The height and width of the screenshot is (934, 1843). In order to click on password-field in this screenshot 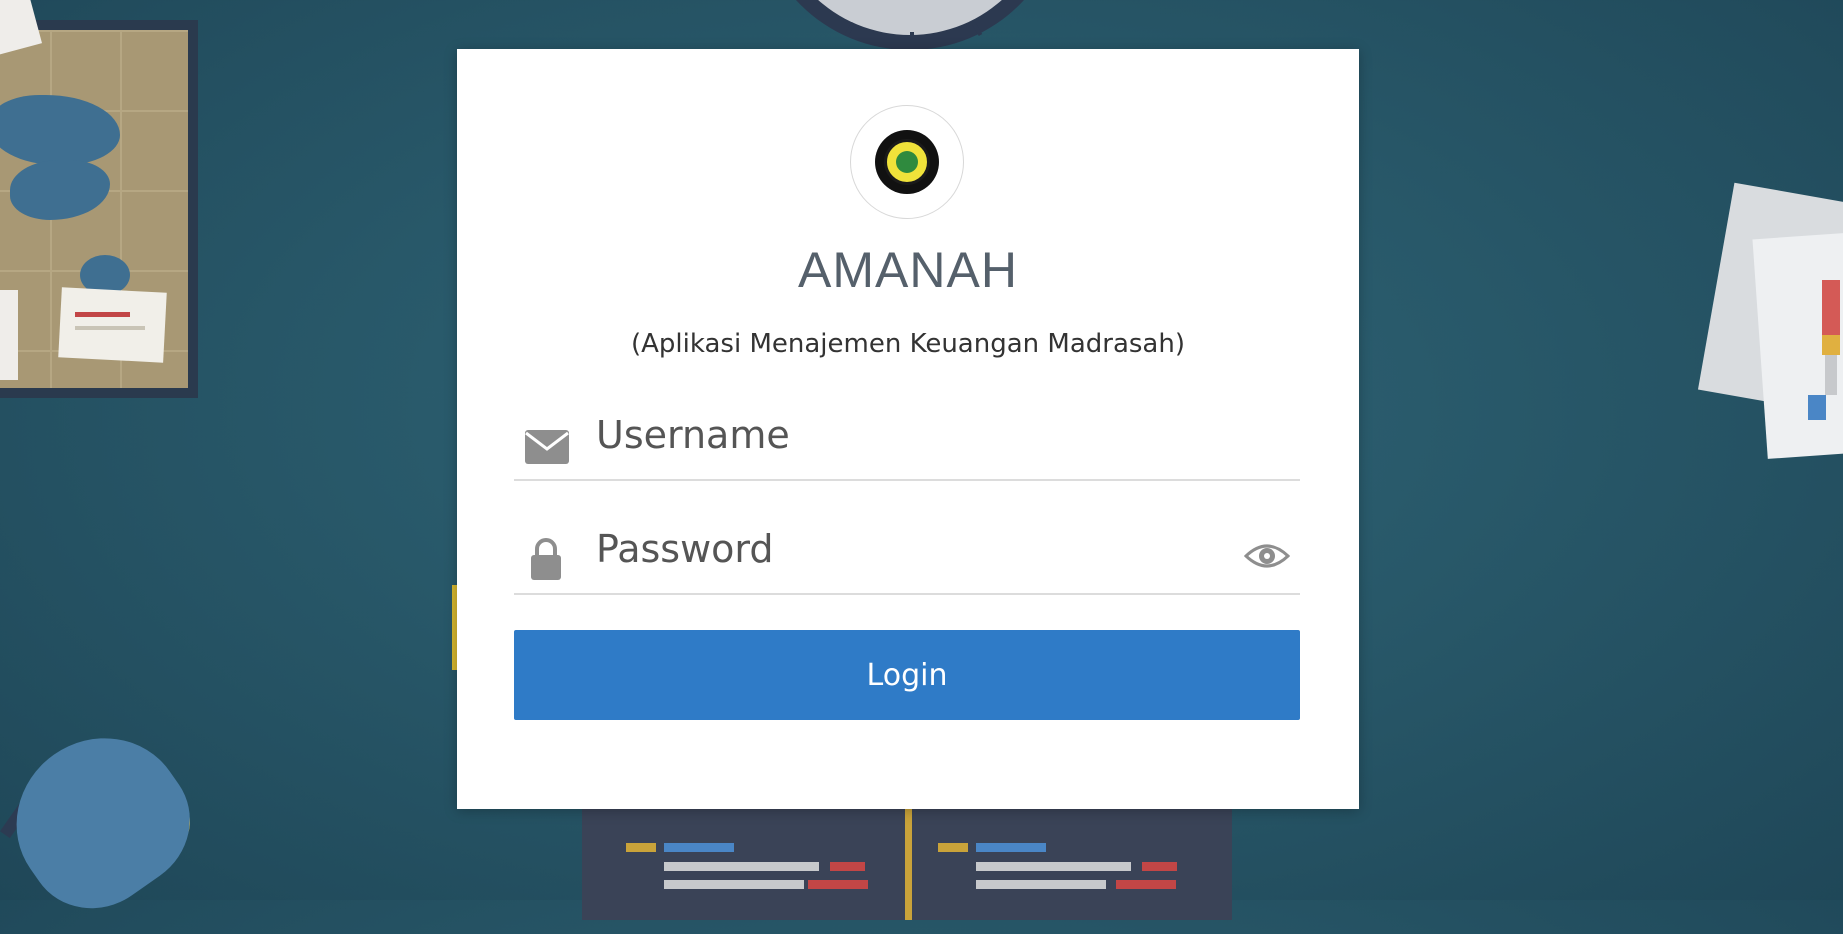, I will do `click(907, 554)`.